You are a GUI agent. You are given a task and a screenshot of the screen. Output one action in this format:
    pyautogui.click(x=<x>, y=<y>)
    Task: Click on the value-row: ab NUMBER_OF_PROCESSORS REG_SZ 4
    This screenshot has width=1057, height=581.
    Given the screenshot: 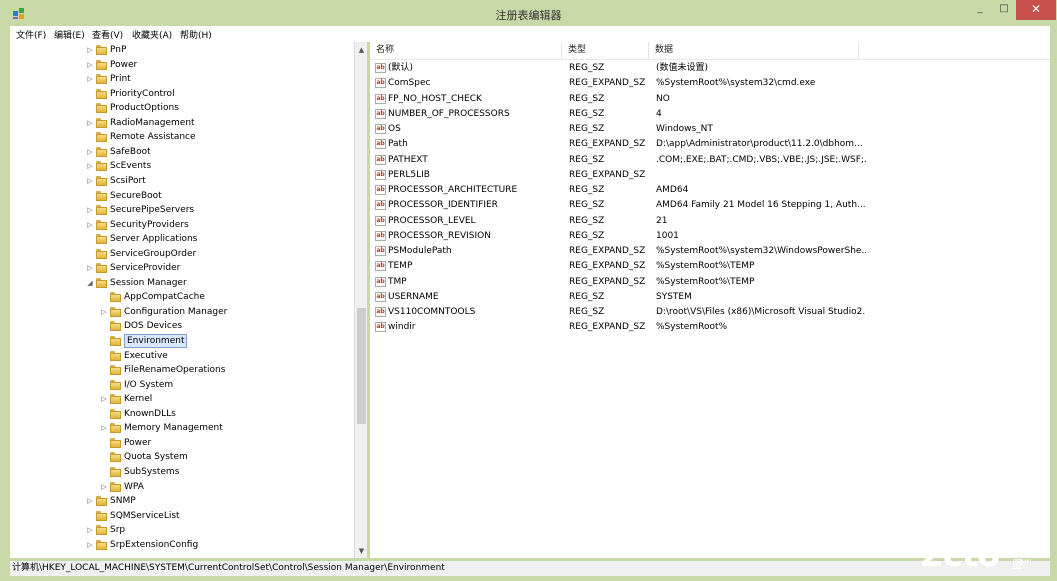 What is the action you would take?
    pyautogui.click(x=710, y=114)
    